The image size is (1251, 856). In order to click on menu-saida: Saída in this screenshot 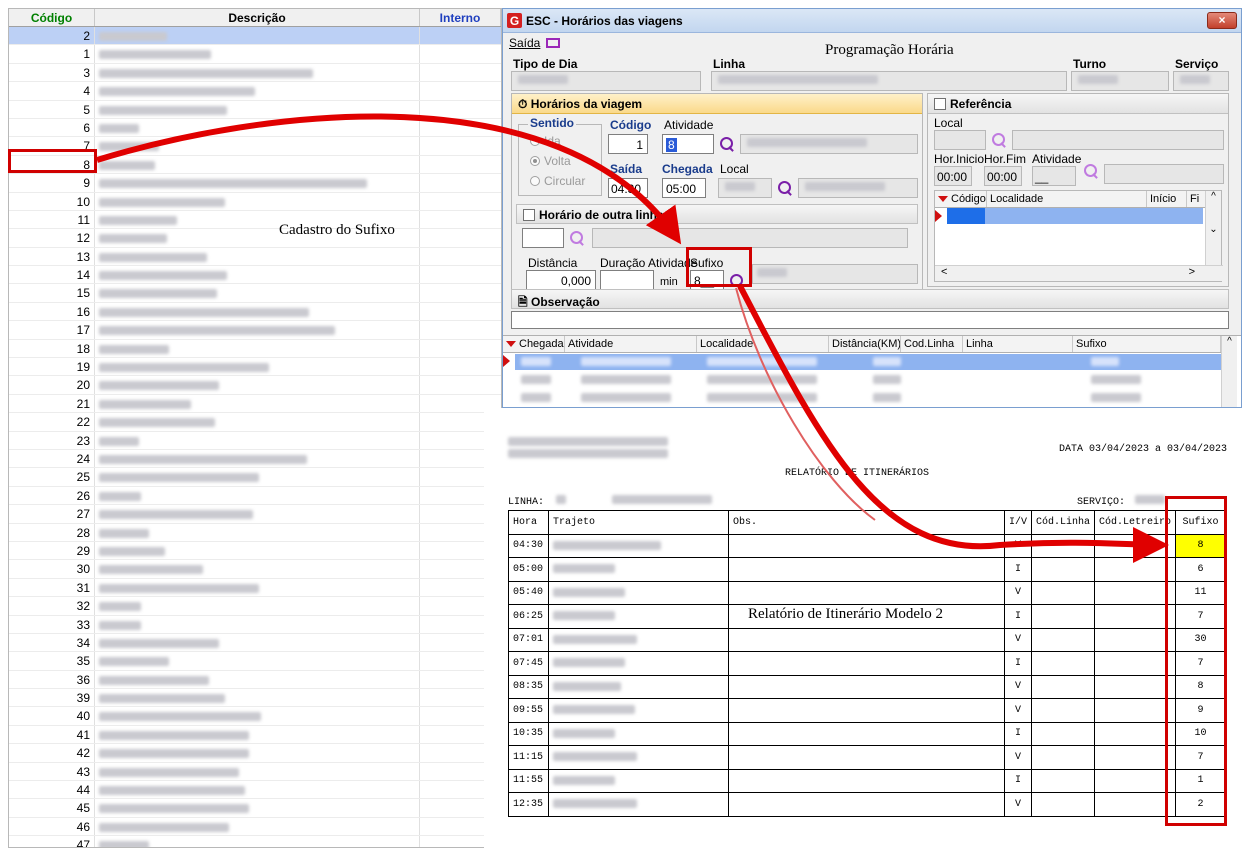, I will do `click(524, 43)`.